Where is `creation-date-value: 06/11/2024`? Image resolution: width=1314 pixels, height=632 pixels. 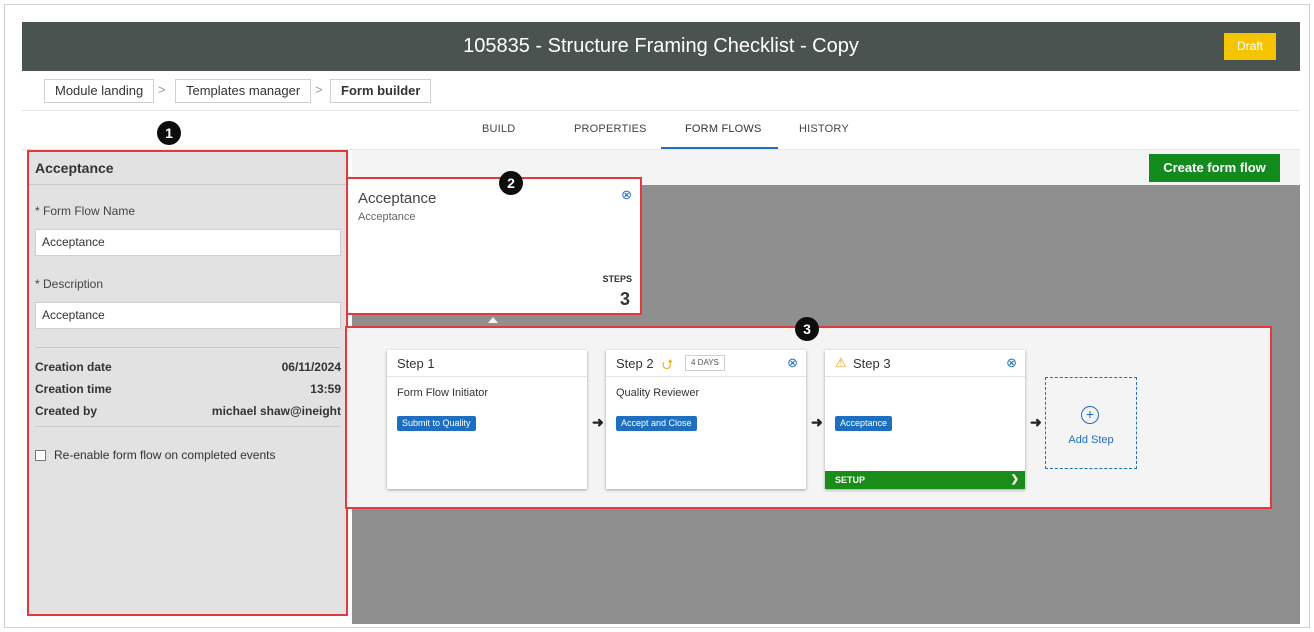 creation-date-value: 06/11/2024 is located at coordinates (311, 367).